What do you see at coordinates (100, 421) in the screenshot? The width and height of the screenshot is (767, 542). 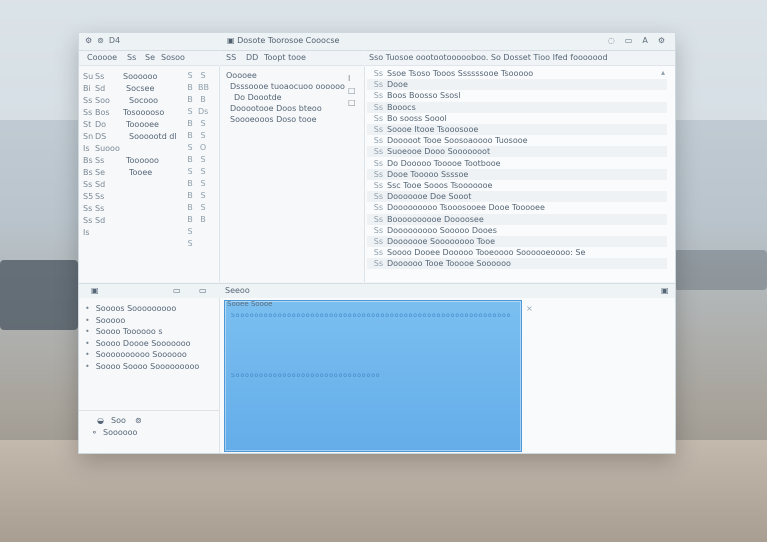 I see `footer-icon: ◒` at bounding box center [100, 421].